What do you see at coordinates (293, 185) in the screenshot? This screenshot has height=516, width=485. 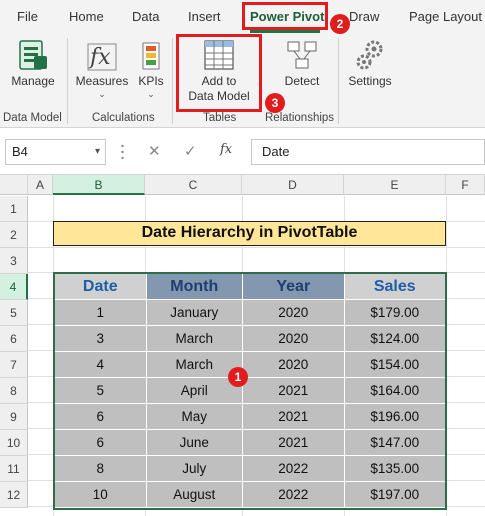 I see `column-header-d: D` at bounding box center [293, 185].